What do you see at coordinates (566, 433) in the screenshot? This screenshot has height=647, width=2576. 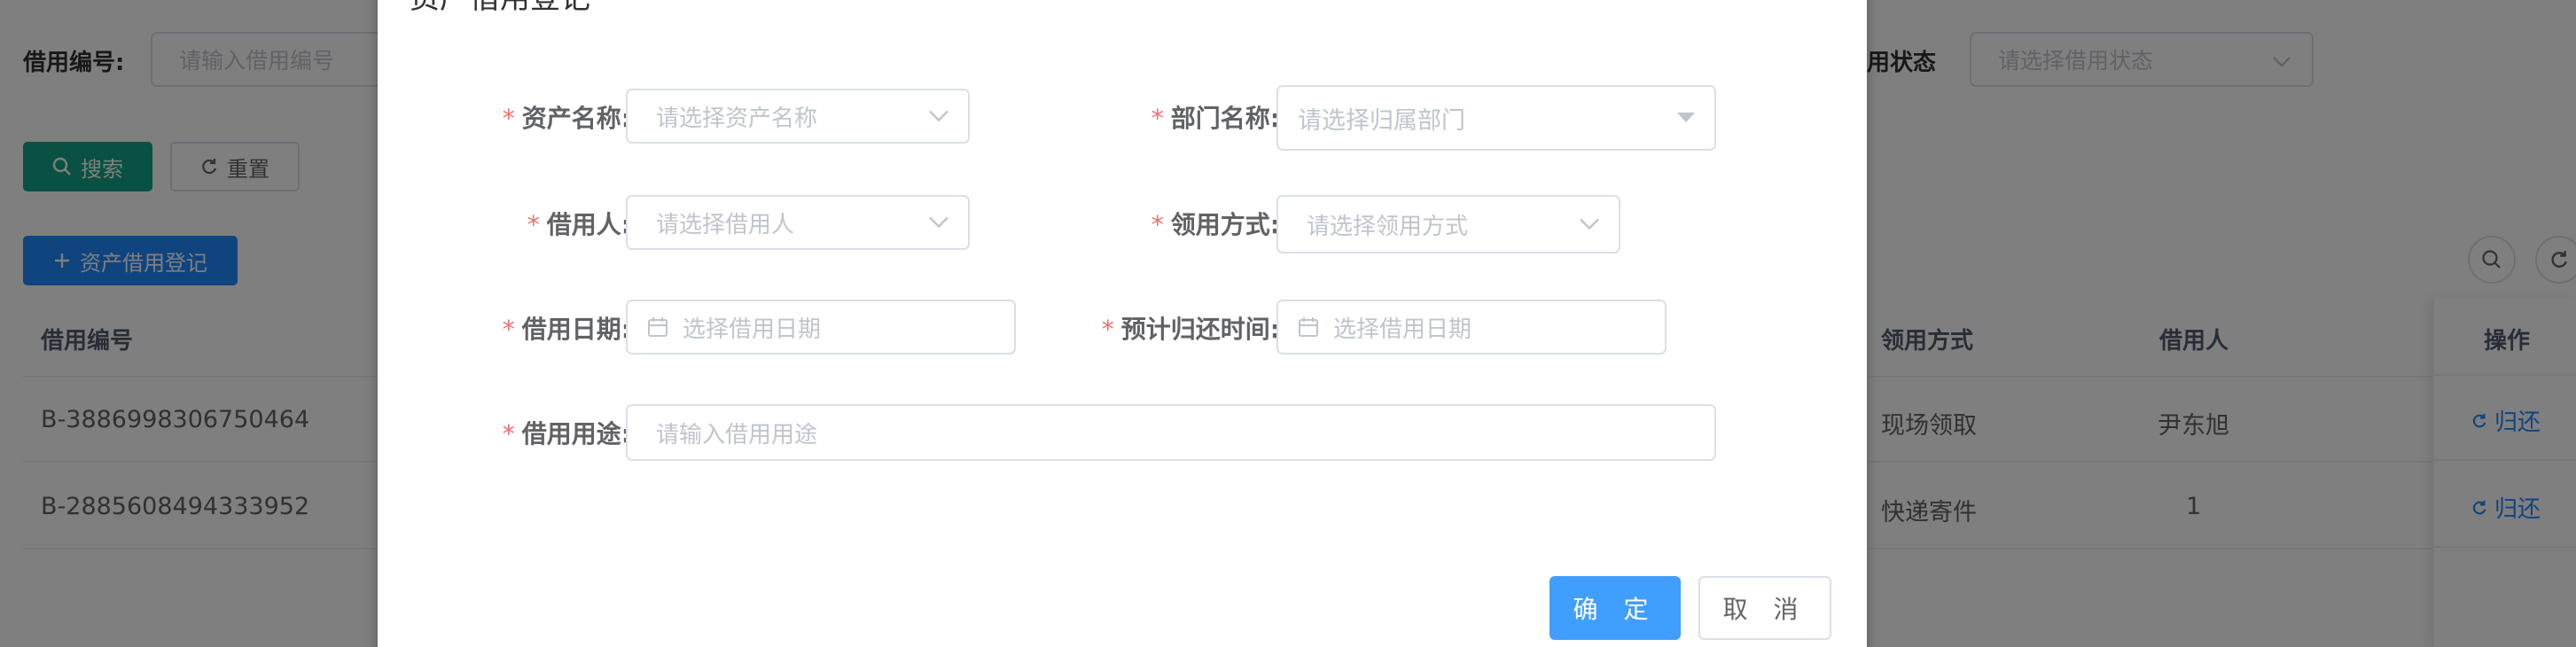 I see `purpose-label: * 借用用途:` at bounding box center [566, 433].